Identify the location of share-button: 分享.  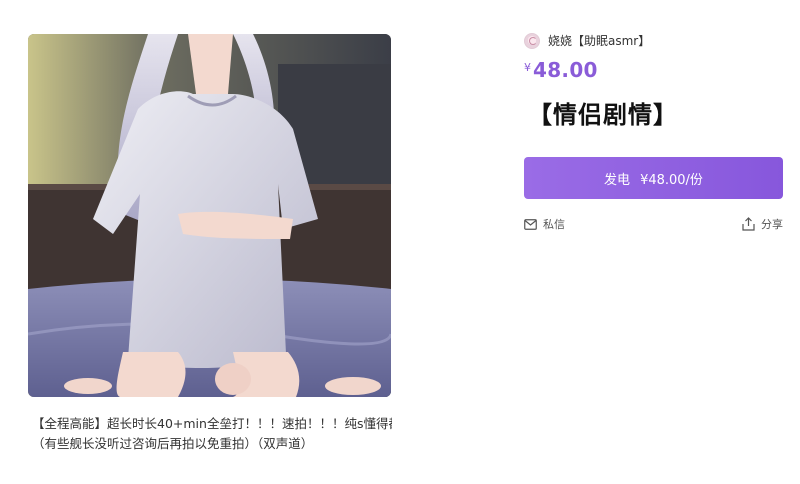
(762, 224).